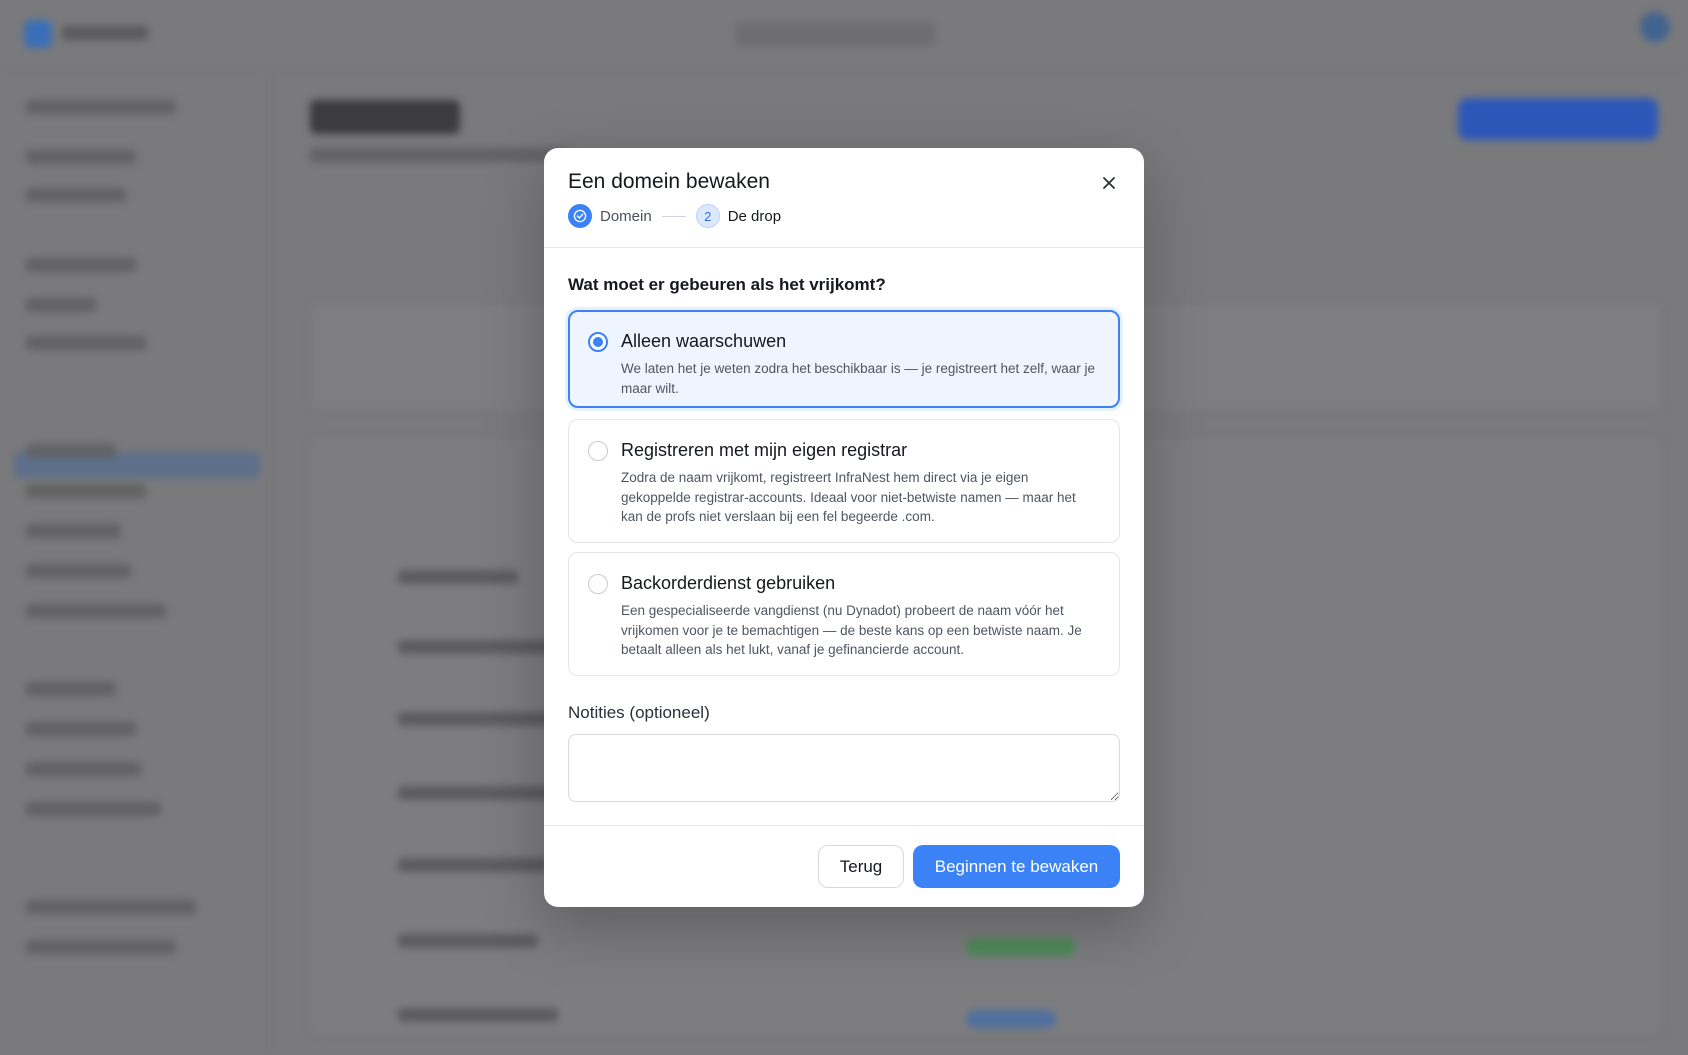  I want to click on step-2-indicator: 2, so click(707, 216).